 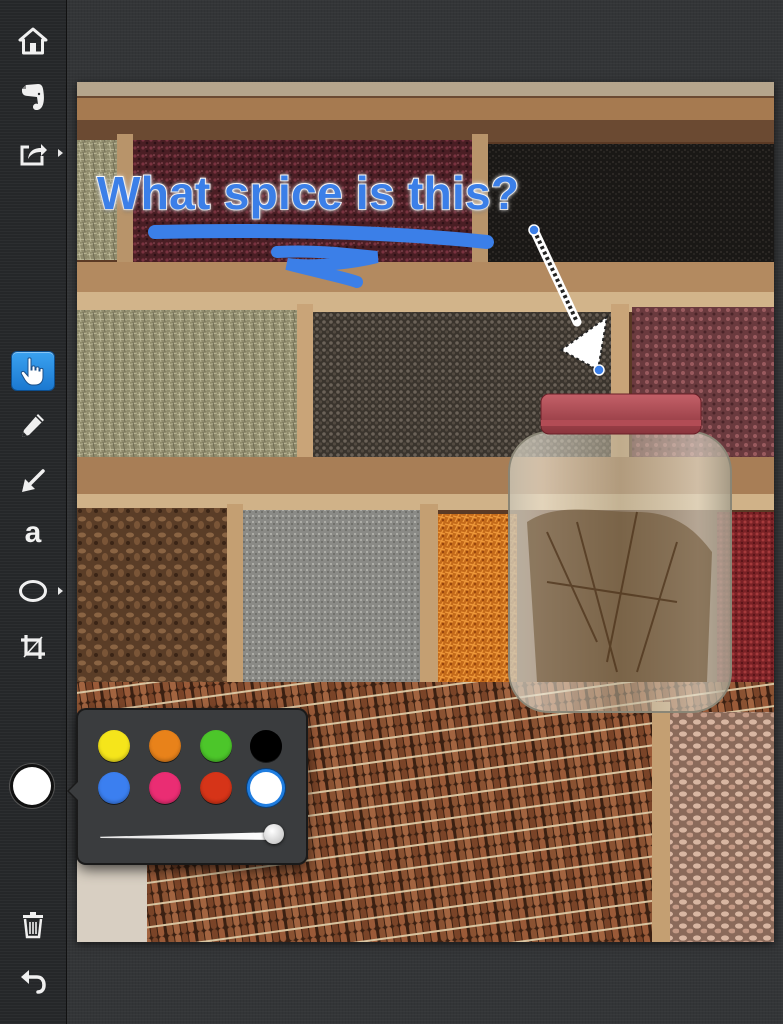 I want to click on evernote-button, so click(x=33, y=97).